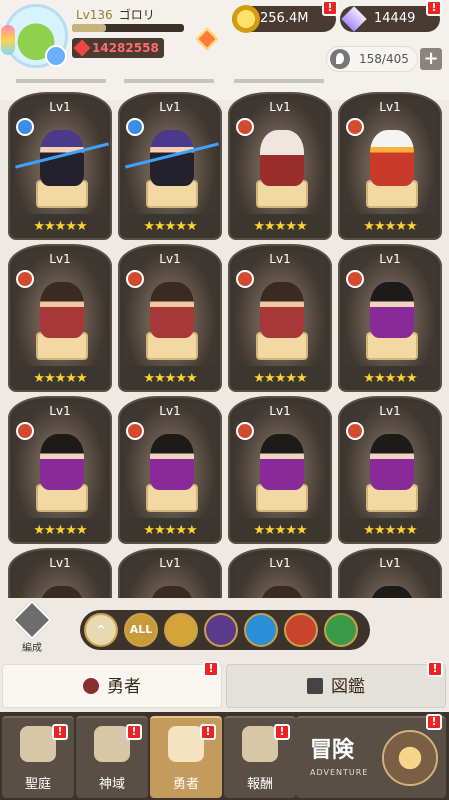 The height and width of the screenshot is (800, 449). Describe the element at coordinates (91, 686) in the screenshot. I see `helmet-icon` at that location.